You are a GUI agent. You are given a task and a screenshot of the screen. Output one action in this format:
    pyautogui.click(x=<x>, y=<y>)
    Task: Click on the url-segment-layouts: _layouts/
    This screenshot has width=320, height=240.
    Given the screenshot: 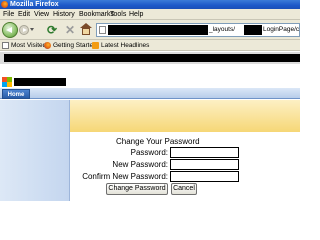 What is the action you would take?
    pyautogui.click(x=222, y=29)
    